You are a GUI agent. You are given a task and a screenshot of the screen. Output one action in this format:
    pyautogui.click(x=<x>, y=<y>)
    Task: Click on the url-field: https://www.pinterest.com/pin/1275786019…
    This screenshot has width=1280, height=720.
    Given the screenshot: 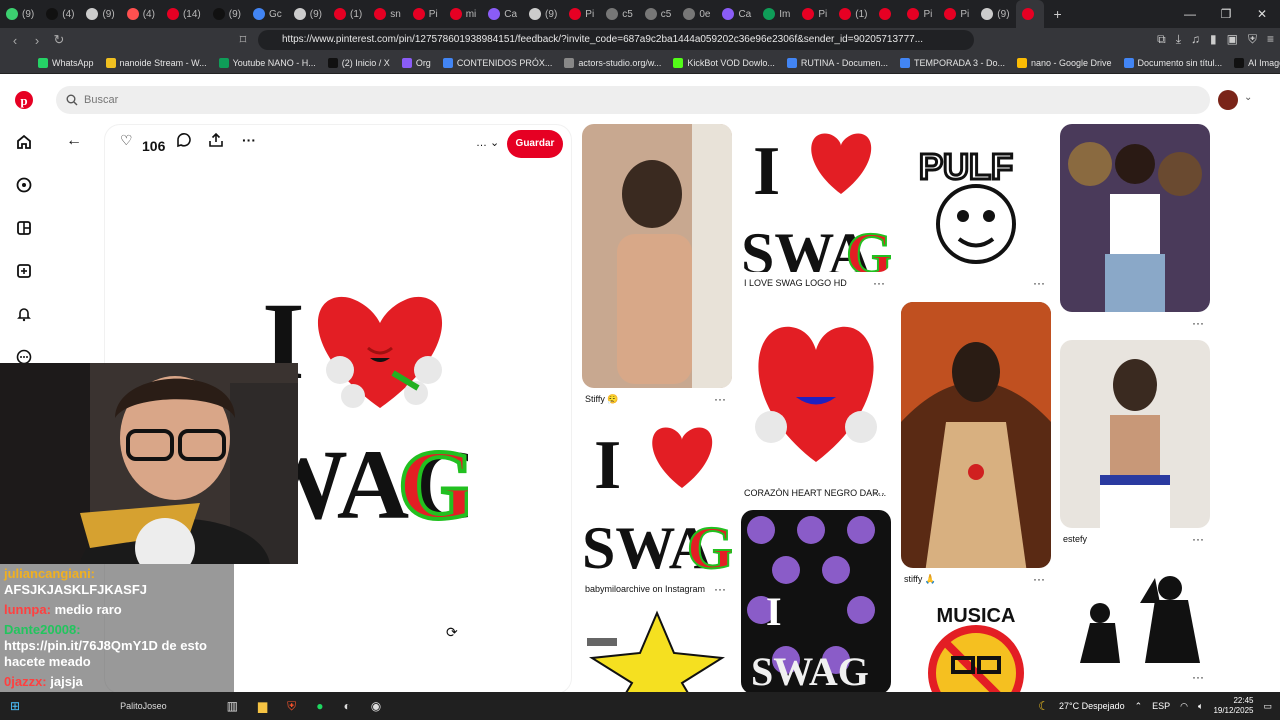 What is the action you would take?
    pyautogui.click(x=616, y=40)
    